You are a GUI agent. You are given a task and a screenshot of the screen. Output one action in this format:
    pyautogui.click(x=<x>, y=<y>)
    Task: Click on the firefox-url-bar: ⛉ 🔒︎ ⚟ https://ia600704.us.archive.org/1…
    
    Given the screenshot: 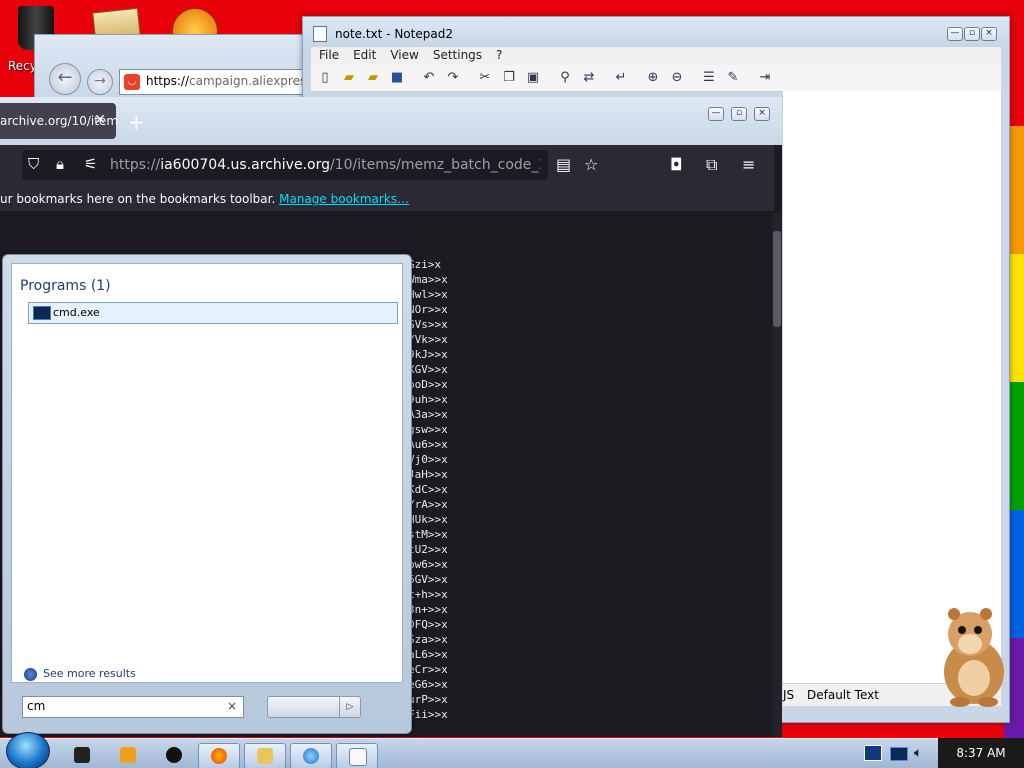 What is the action you would take?
    pyautogui.click(x=285, y=165)
    